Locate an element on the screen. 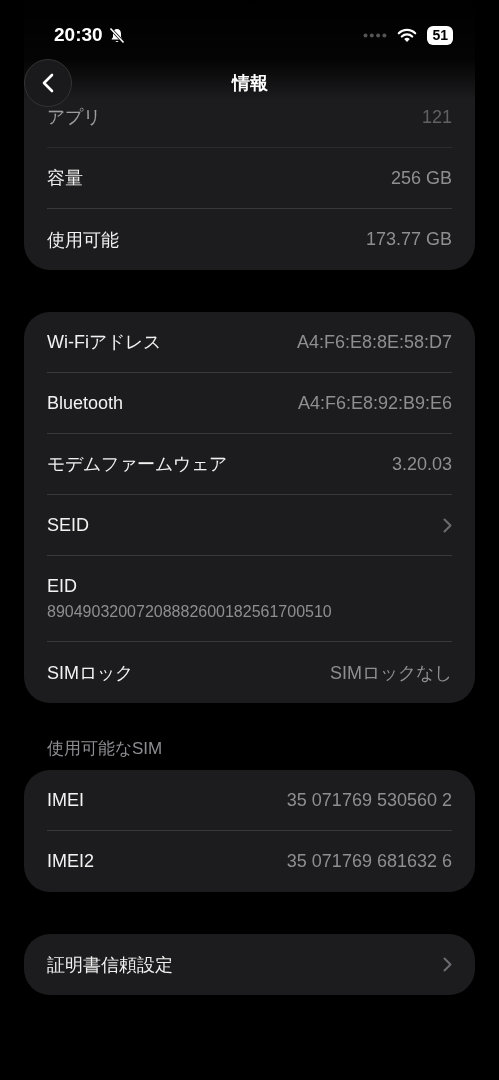 The width and height of the screenshot is (499, 1080). row-value: 256 GB is located at coordinates (421, 178).